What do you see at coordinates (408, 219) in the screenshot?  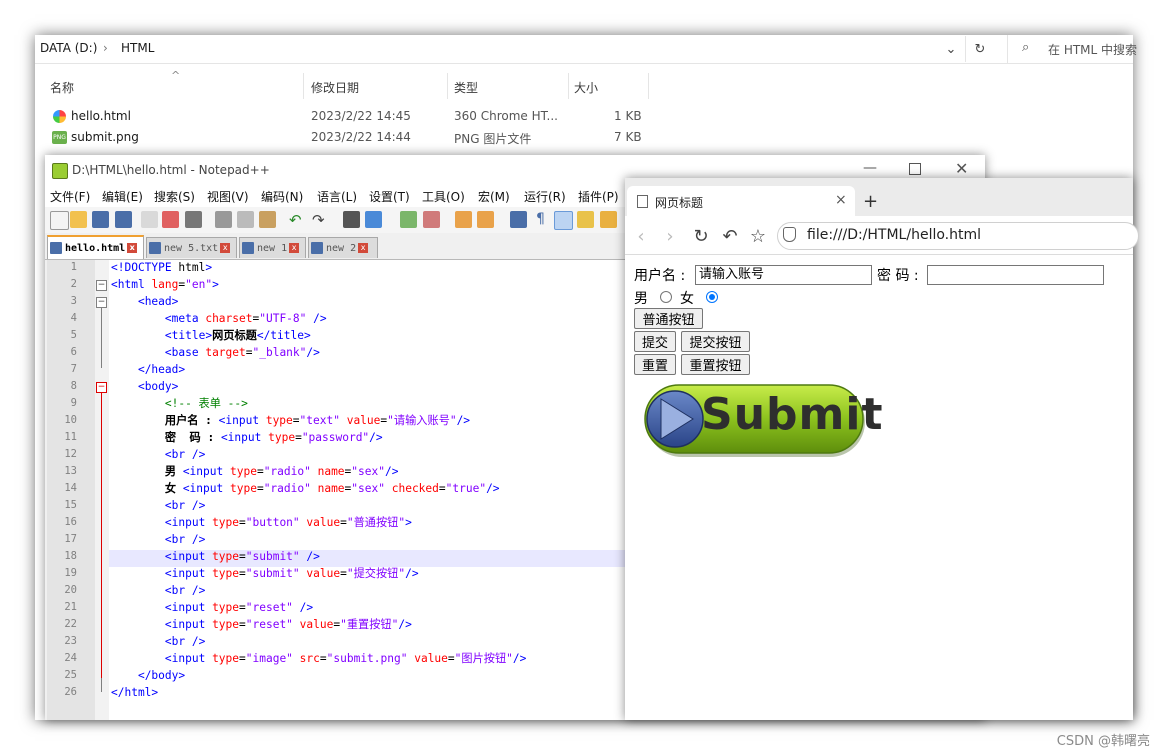 I see `zoom-in-icon` at bounding box center [408, 219].